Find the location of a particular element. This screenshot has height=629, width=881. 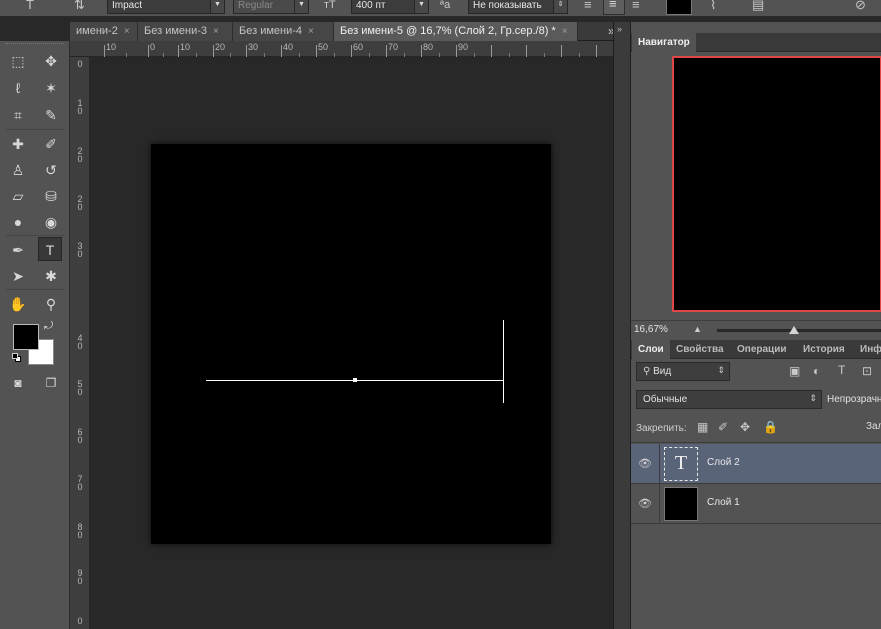

panel-dock-splitter: » is located at coordinates (622, 325).